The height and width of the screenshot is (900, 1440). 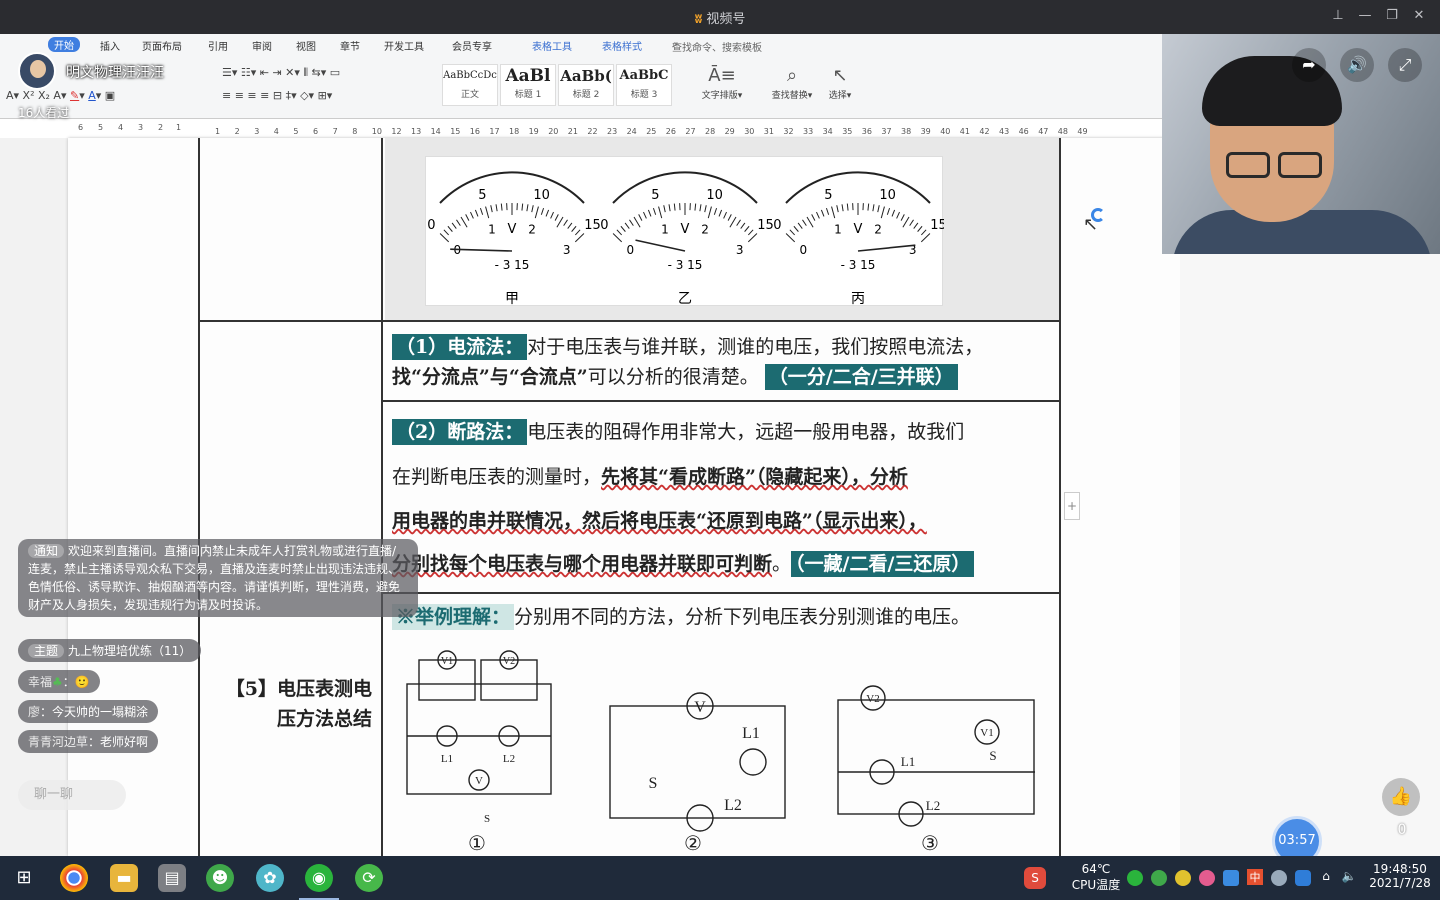 What do you see at coordinates (847, 131) in the screenshot?
I see `ruler-mark: 35` at bounding box center [847, 131].